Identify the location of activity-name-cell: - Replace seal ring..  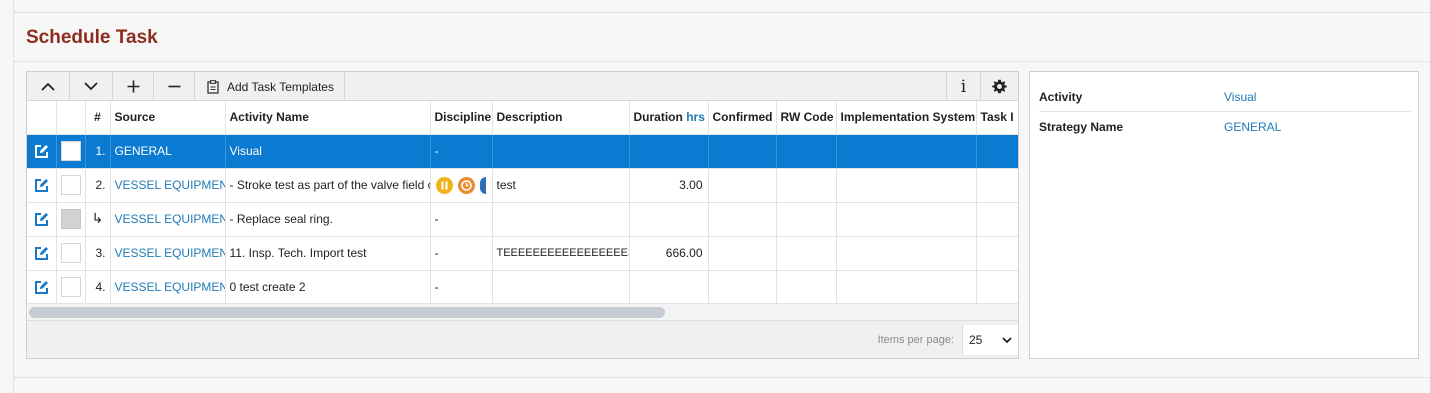
(328, 219).